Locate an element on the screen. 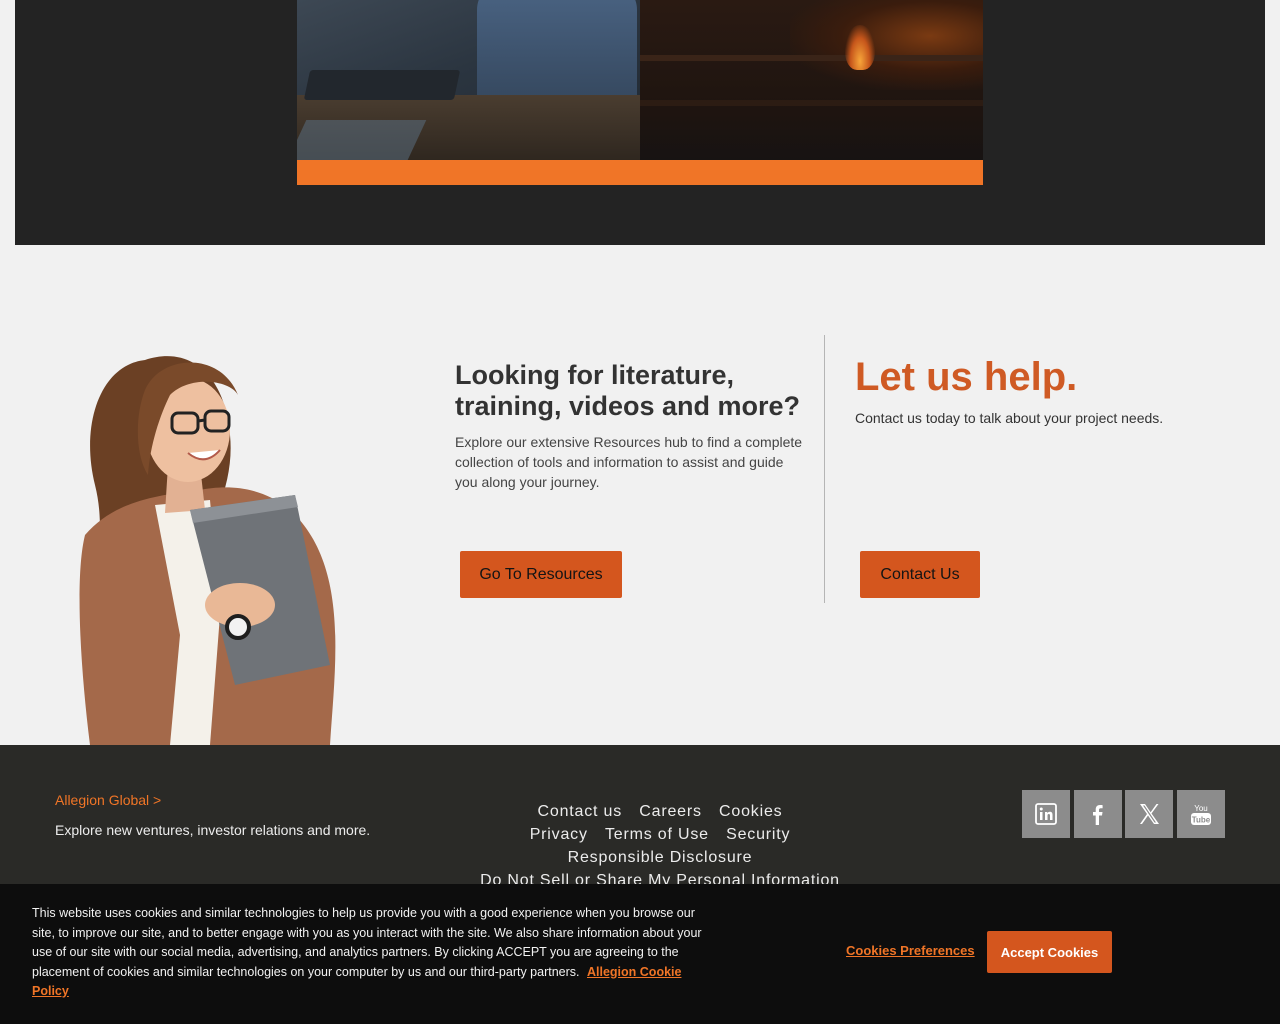 The height and width of the screenshot is (1024, 1280). fire-test-image is located at coordinates (811, 80).